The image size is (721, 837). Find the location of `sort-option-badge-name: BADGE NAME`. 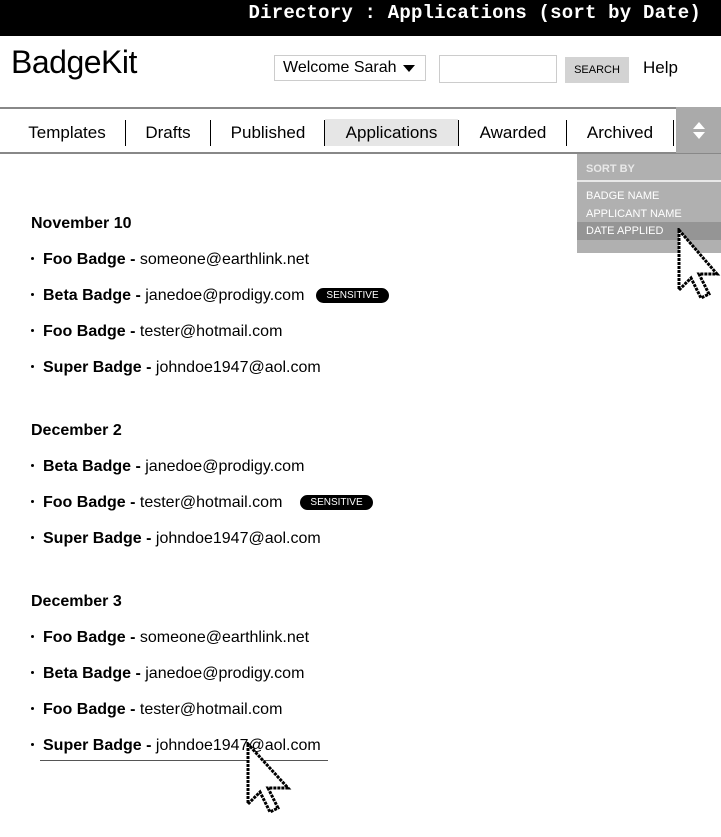

sort-option-badge-name: BADGE NAME is located at coordinates (649, 196).